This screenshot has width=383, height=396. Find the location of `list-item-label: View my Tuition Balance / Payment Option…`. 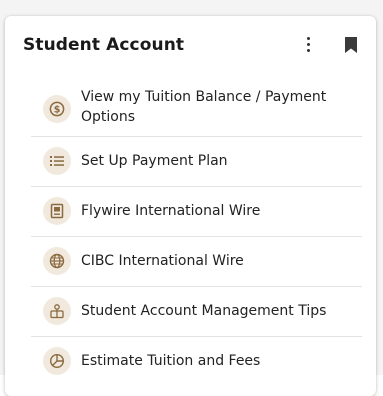

list-item-label: View my Tuition Balance / Payment Option… is located at coordinates (204, 107).